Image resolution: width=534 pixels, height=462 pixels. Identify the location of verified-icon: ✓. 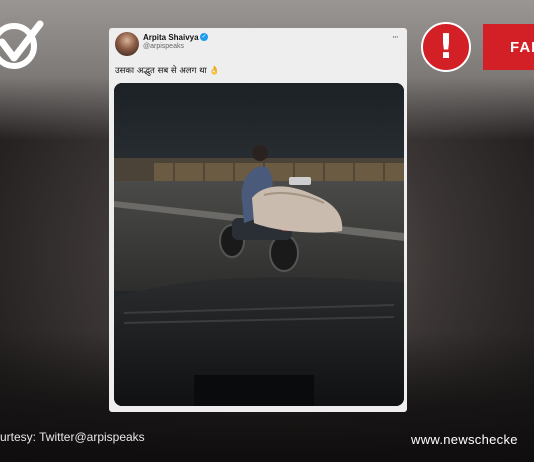
(204, 37).